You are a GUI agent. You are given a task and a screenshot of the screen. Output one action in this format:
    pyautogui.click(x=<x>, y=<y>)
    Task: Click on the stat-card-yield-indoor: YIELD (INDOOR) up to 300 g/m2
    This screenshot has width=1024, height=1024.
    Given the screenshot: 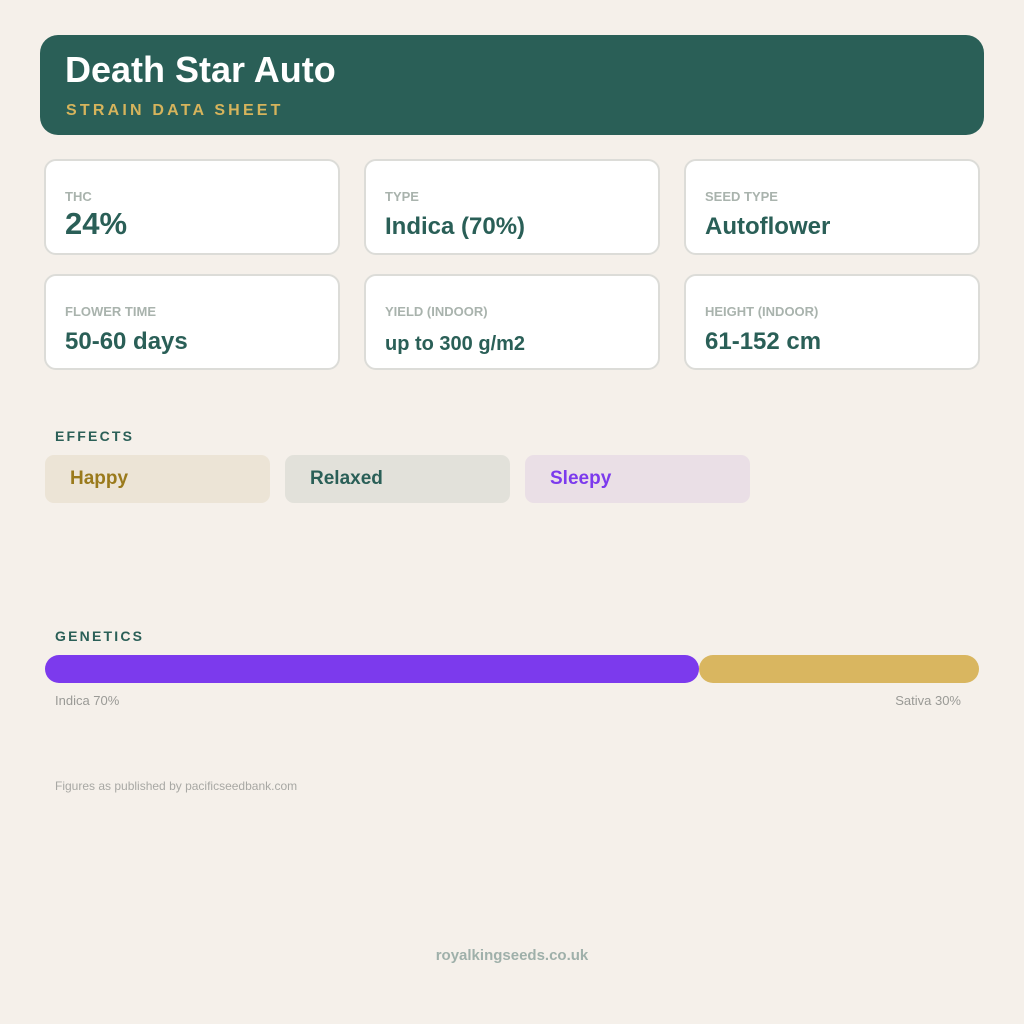 What is the action you would take?
    pyautogui.click(x=512, y=322)
    